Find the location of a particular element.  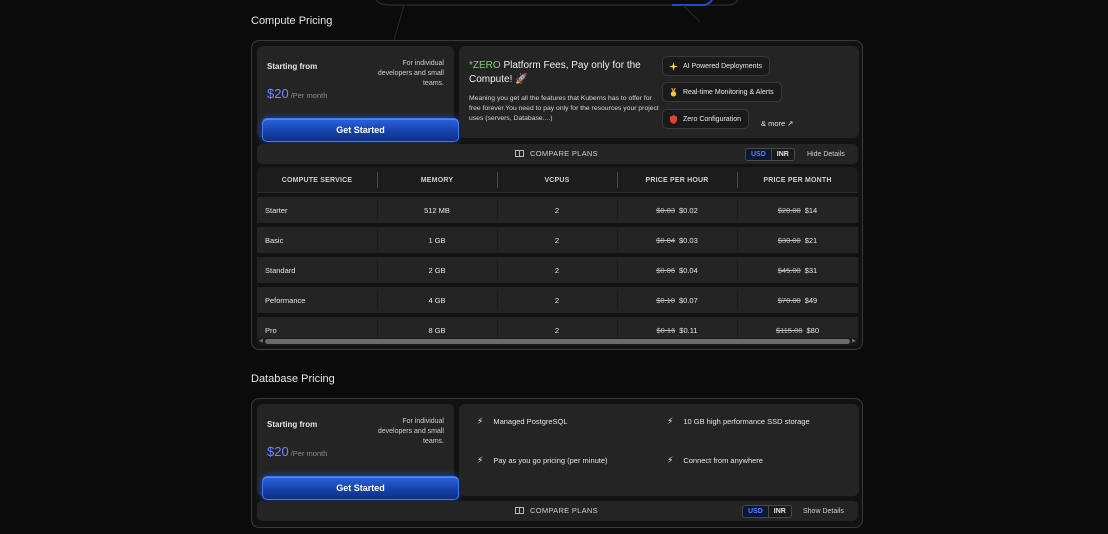

cell-memory: 1 GB is located at coordinates (437, 240).